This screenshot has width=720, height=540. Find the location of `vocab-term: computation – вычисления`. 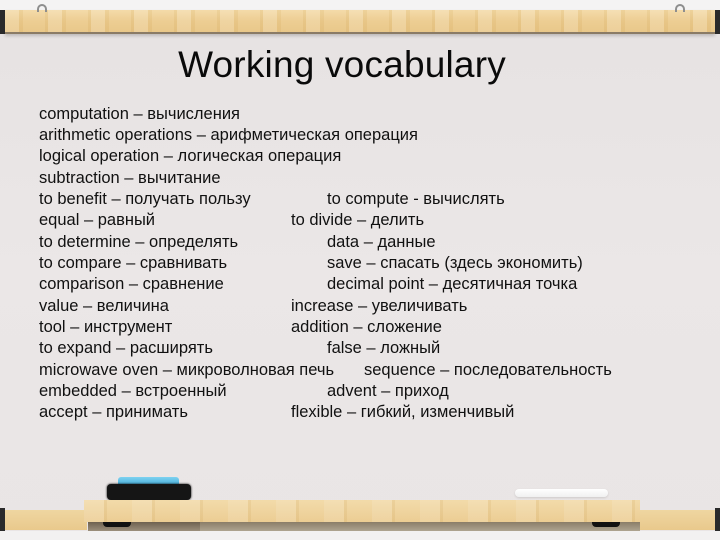

vocab-term: computation – вычисления is located at coordinates (139, 114).